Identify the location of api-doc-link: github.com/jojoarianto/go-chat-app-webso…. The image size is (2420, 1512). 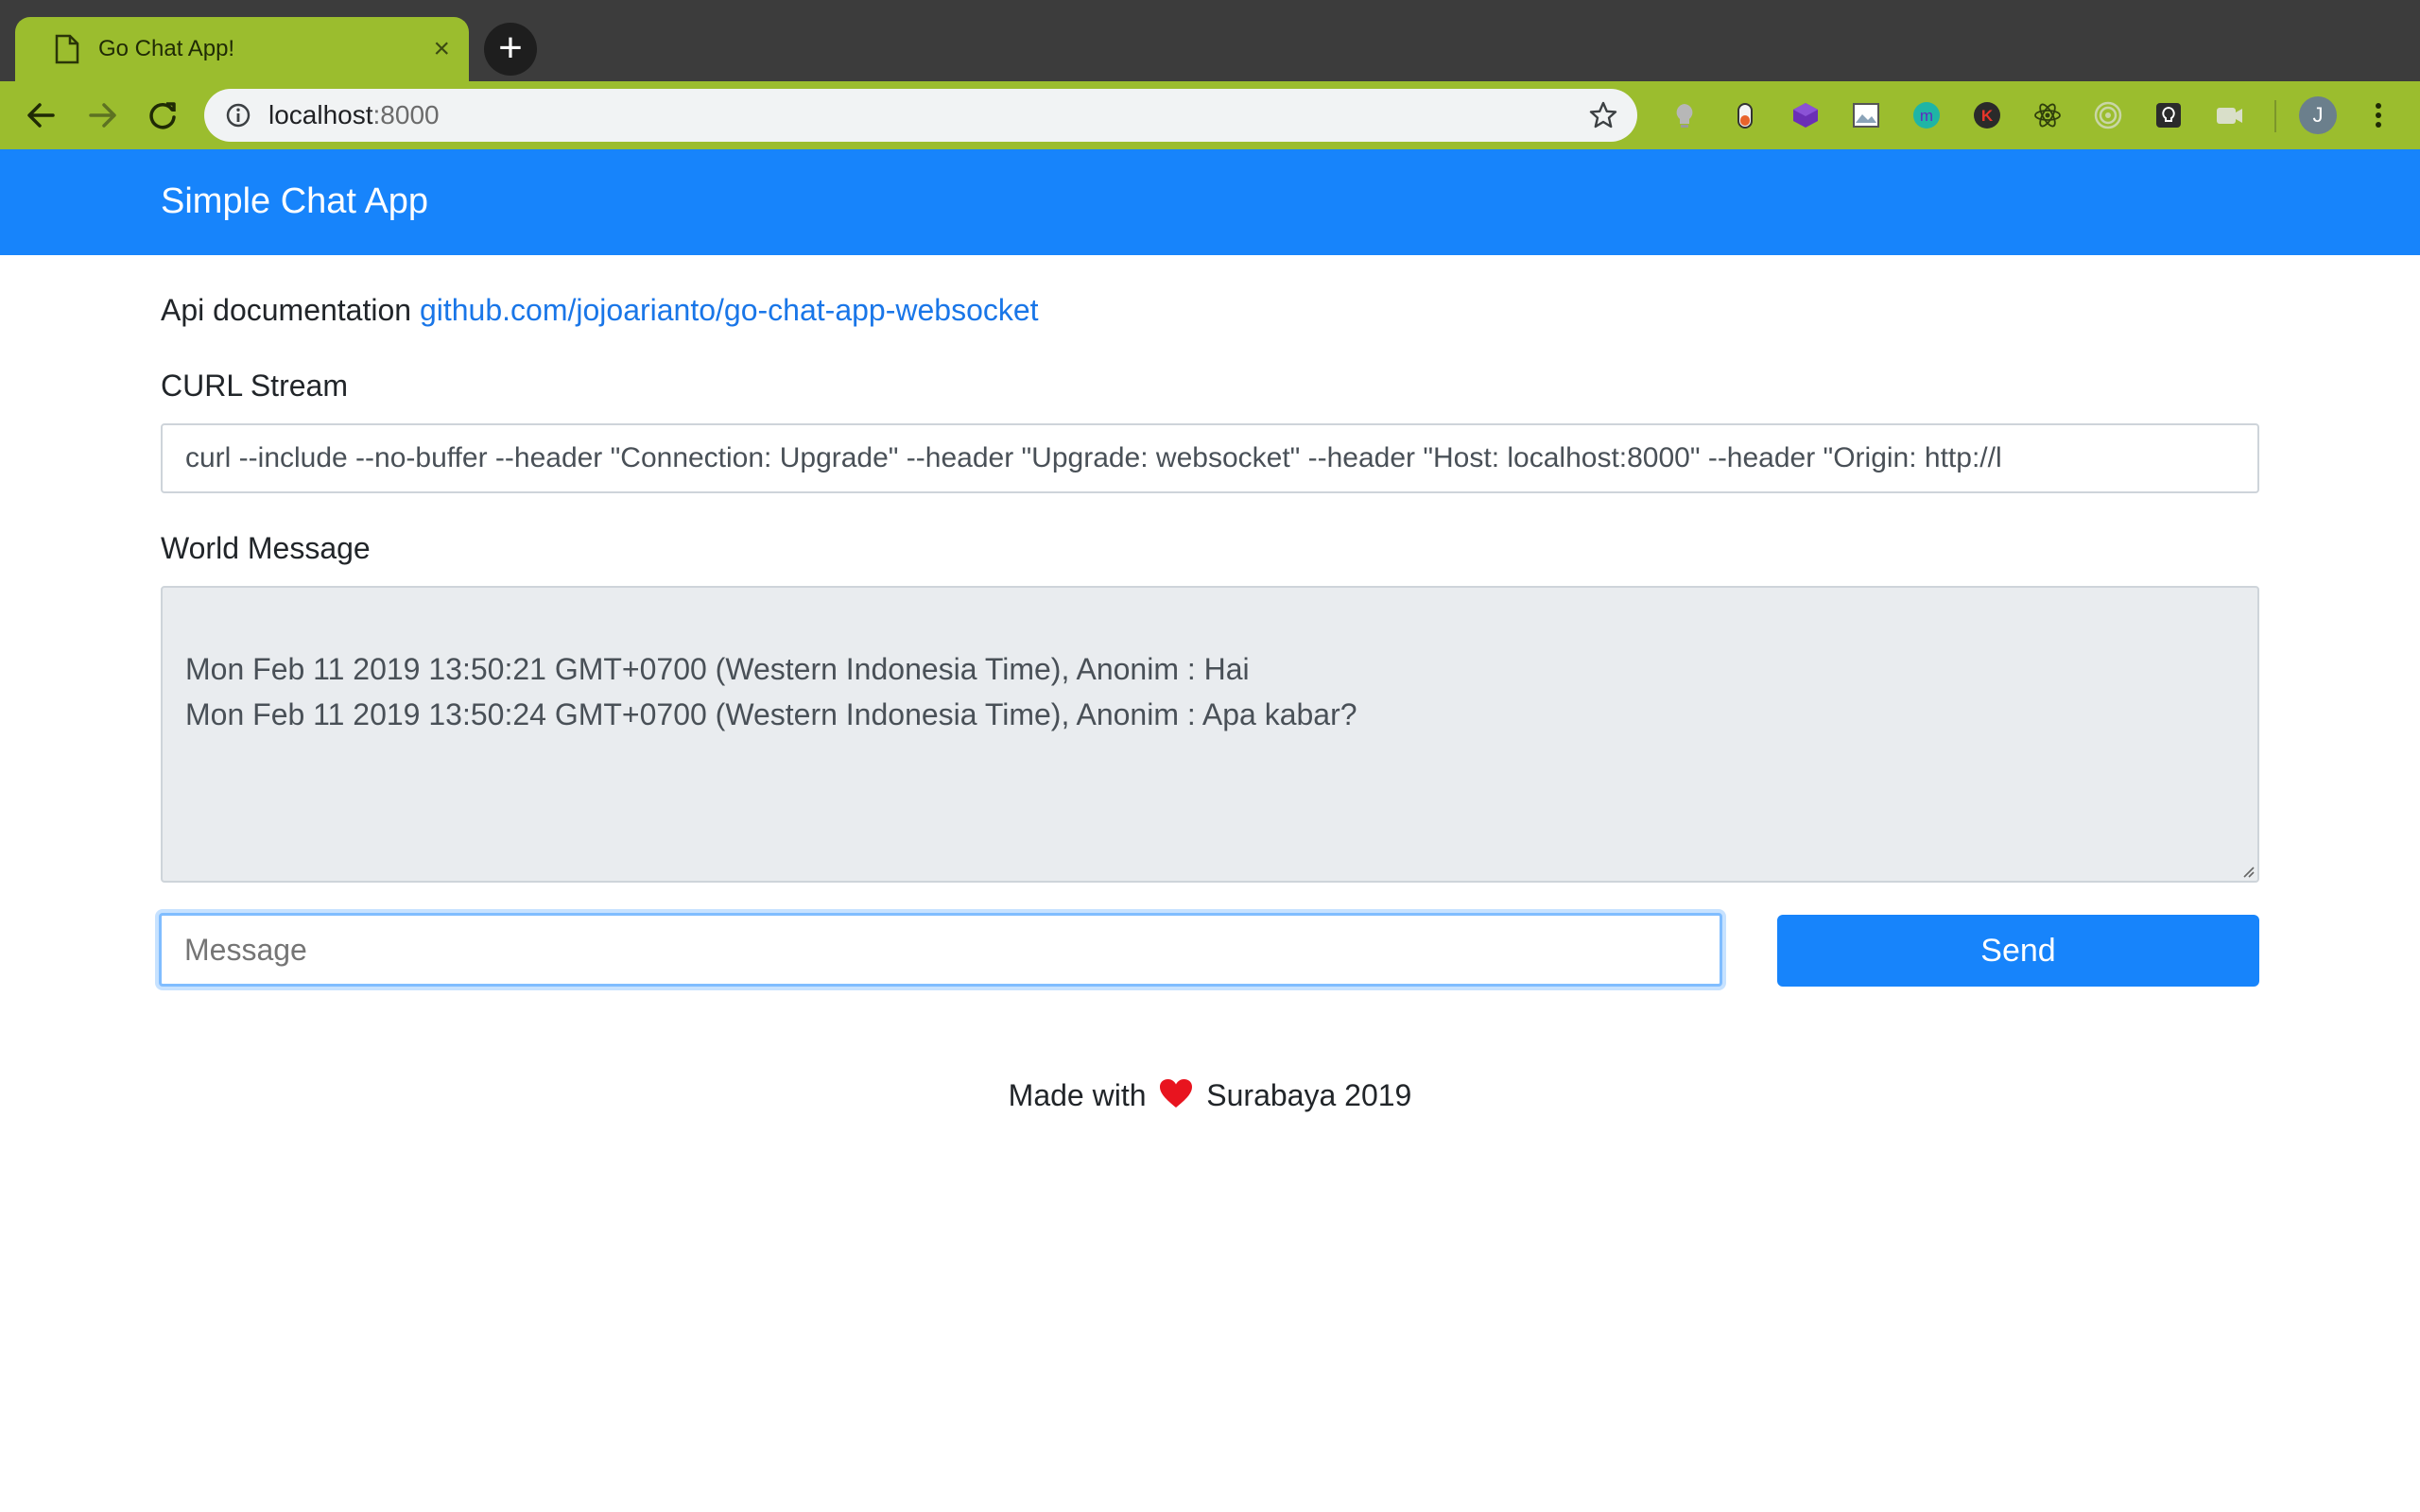
(729, 310).